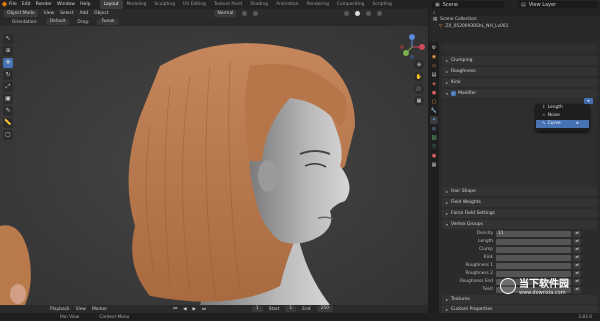  I want to click on section-modifier: ▾ ✓ Modifier, so click(519, 93).